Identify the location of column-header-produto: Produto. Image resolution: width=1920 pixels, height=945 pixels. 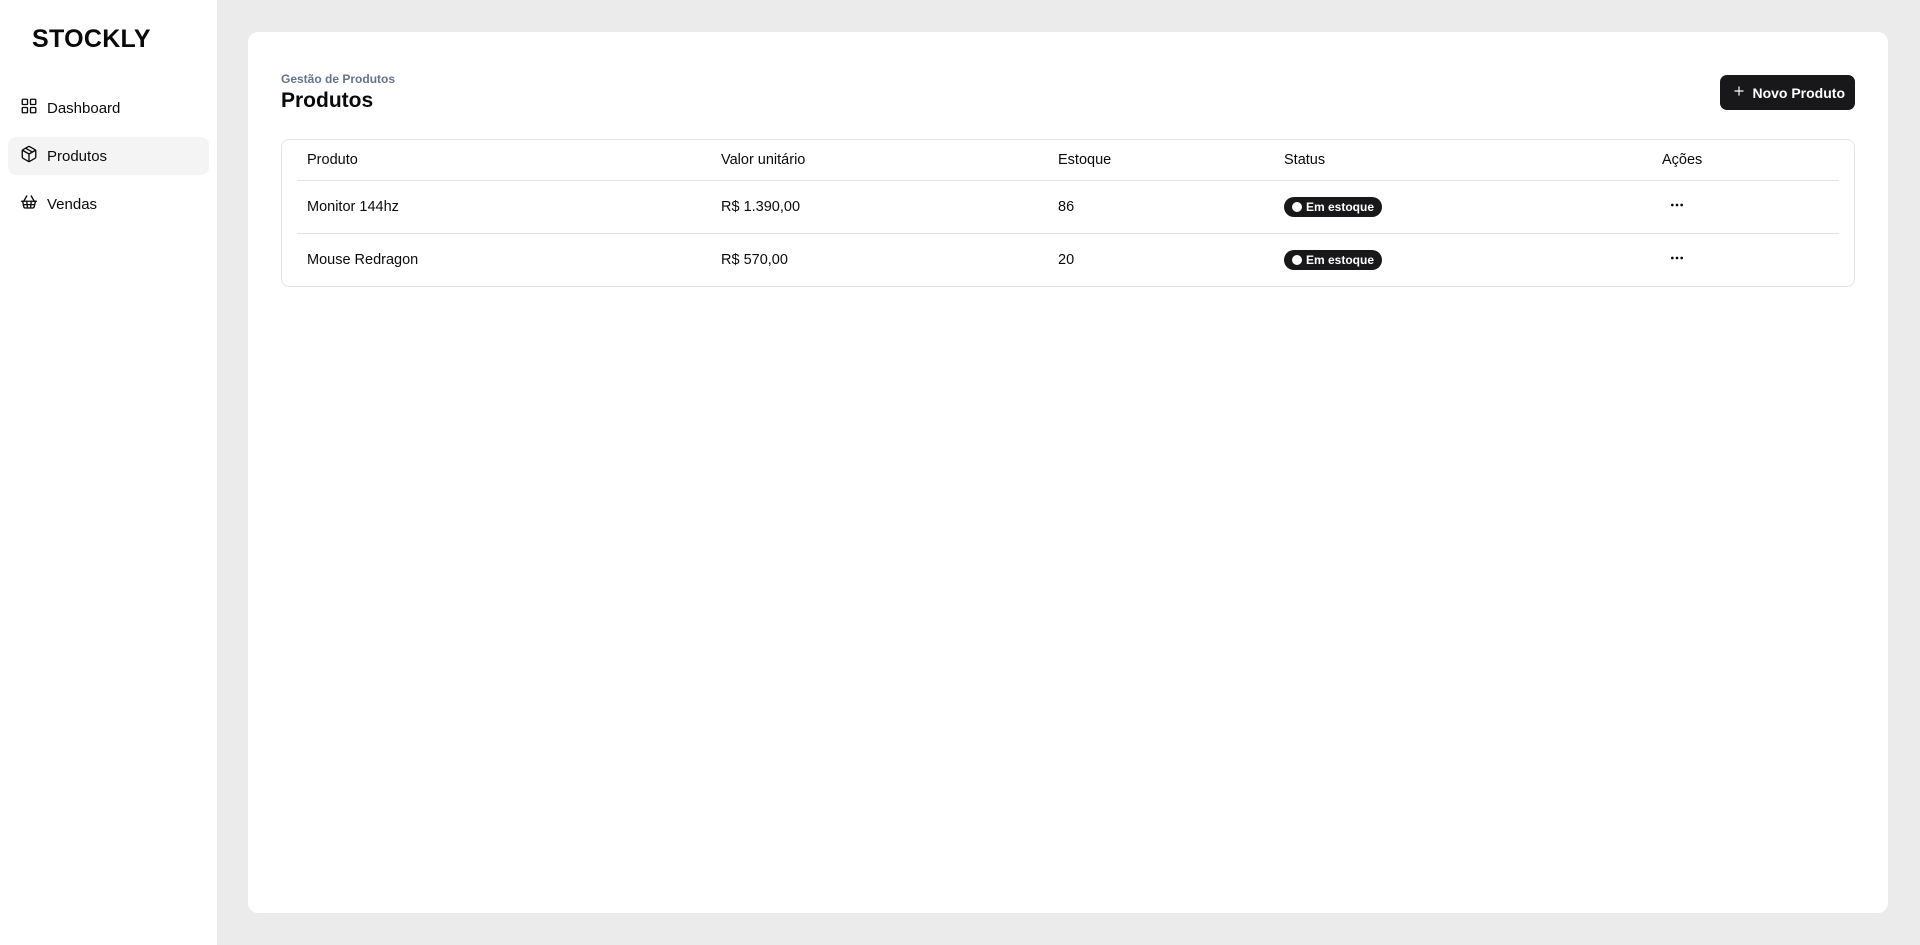
(504, 160).